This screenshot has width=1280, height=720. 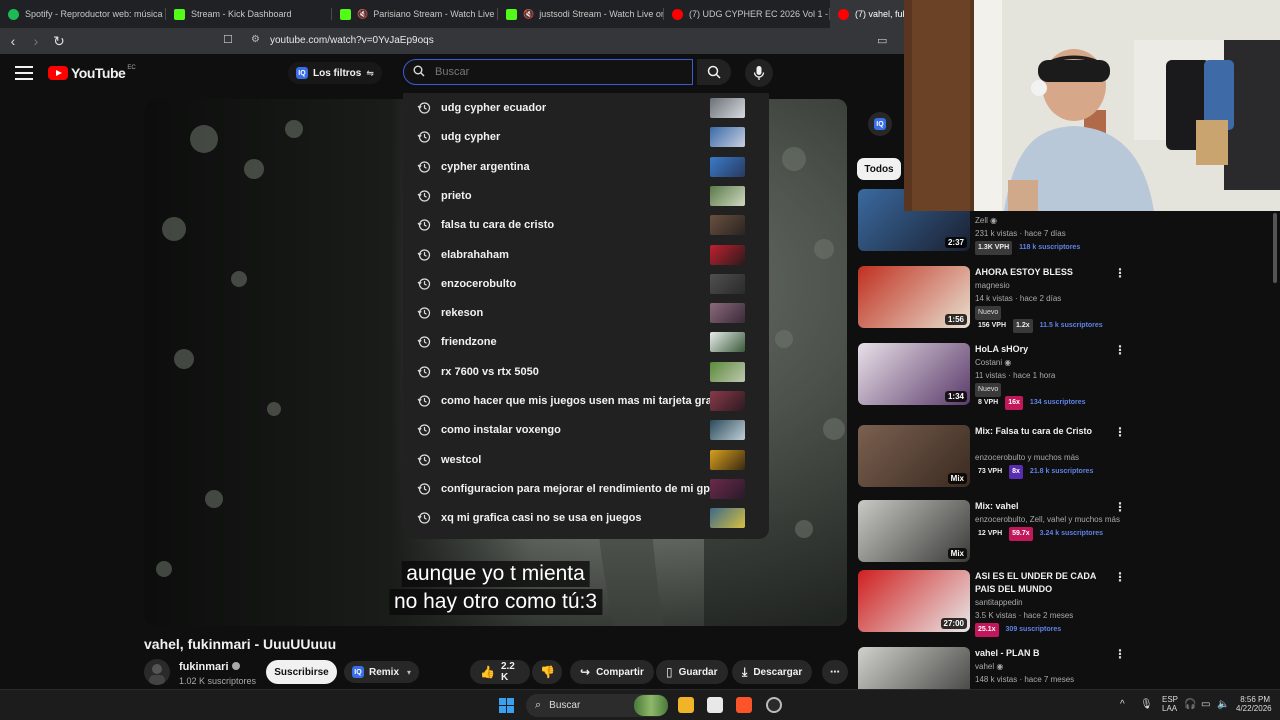 What do you see at coordinates (953, 623) in the screenshot?
I see `duration-badge: 27:00` at bounding box center [953, 623].